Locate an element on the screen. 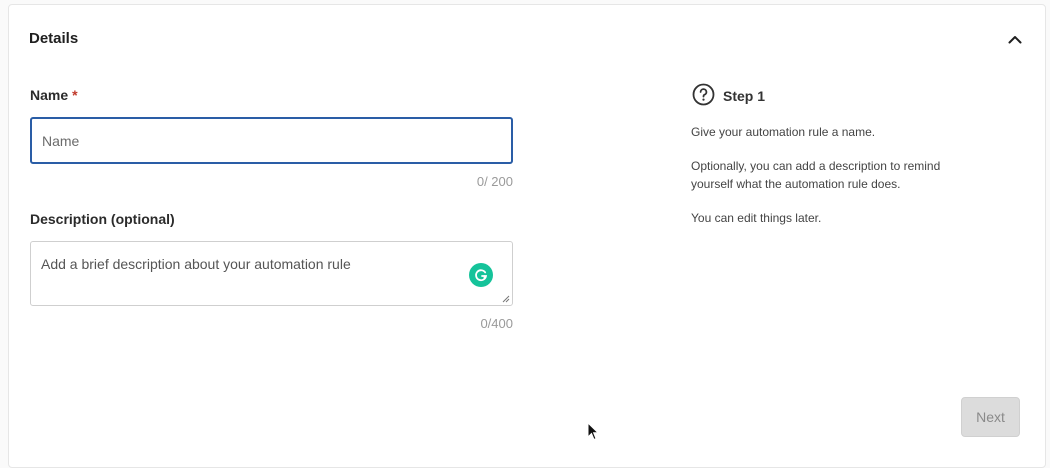  section-title: Details is located at coordinates (54, 38).